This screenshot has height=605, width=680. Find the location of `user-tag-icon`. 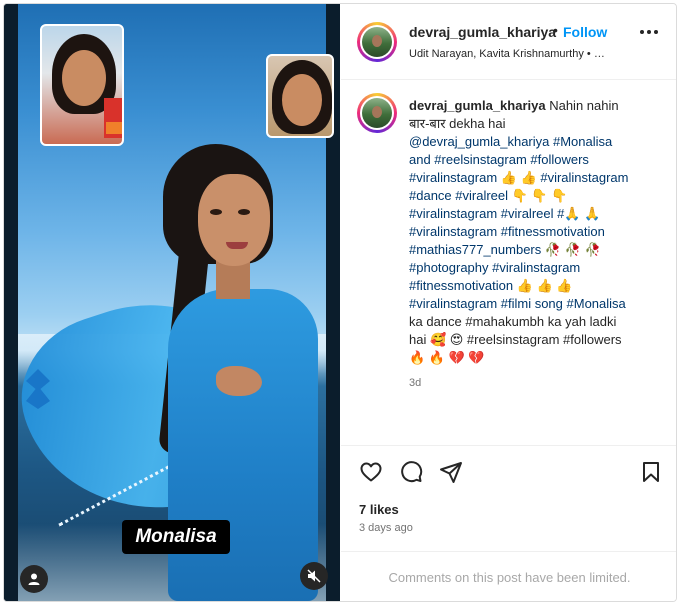

user-tag-icon is located at coordinates (34, 579).